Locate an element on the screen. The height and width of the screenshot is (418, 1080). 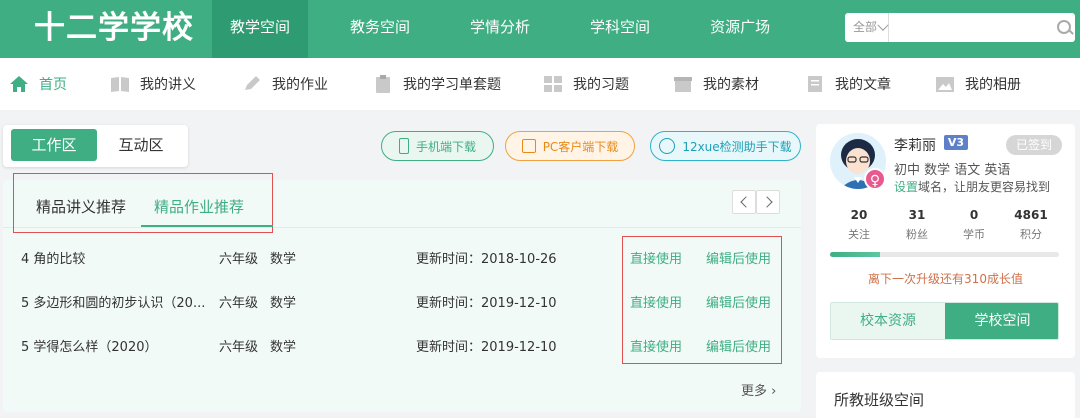
row-updated: 更新时间：2018-10-26 is located at coordinates (486, 259).